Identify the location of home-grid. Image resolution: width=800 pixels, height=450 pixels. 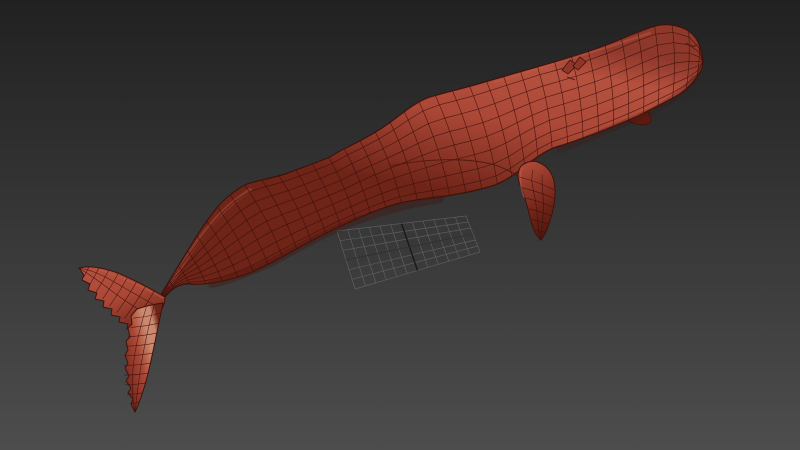
(408, 252).